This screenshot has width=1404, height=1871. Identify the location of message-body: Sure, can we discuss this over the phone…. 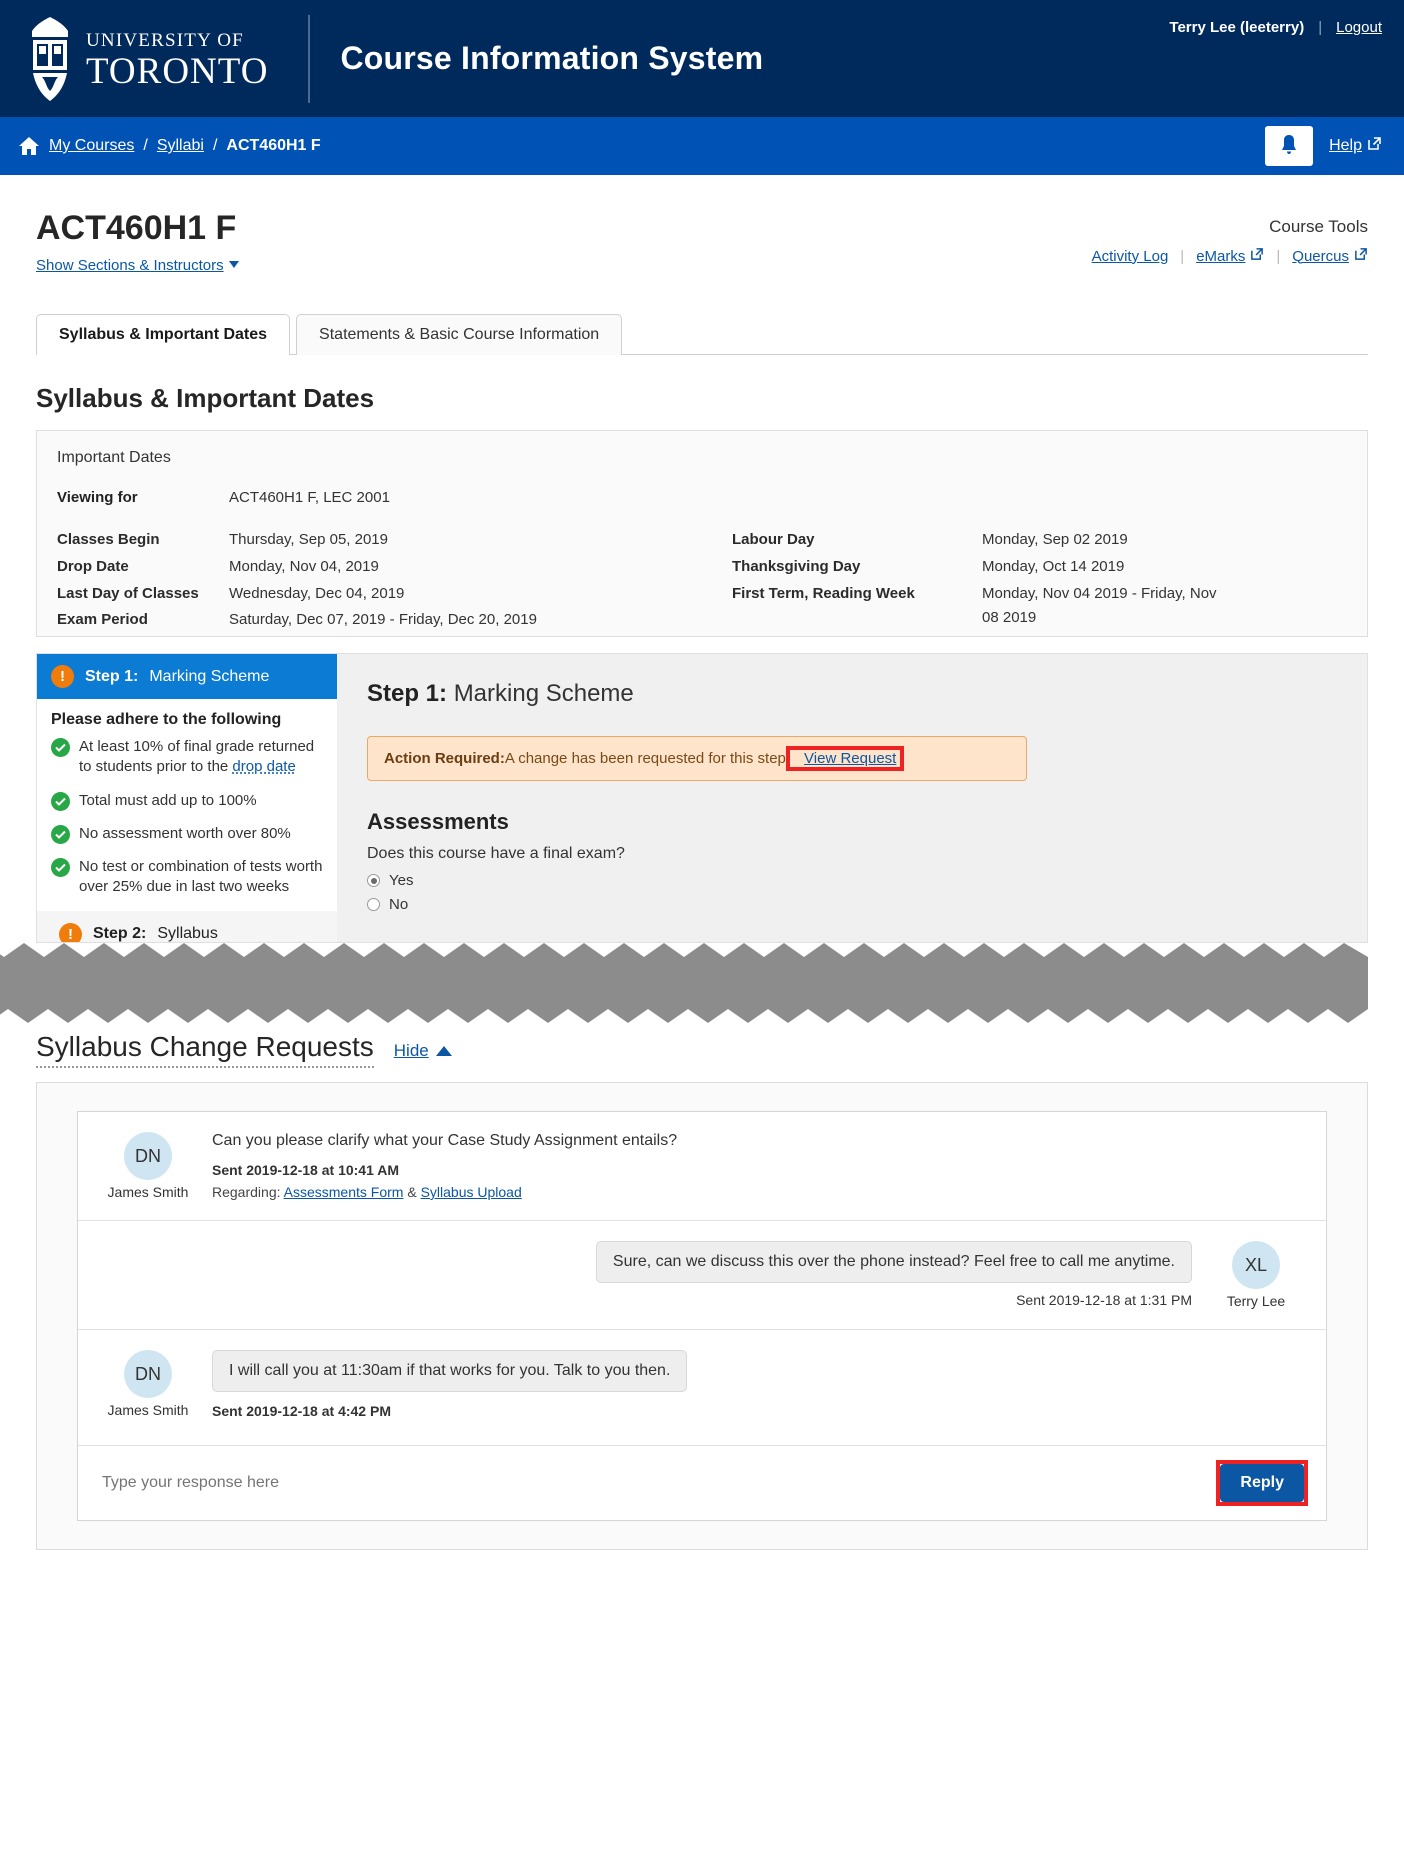
(893, 1275).